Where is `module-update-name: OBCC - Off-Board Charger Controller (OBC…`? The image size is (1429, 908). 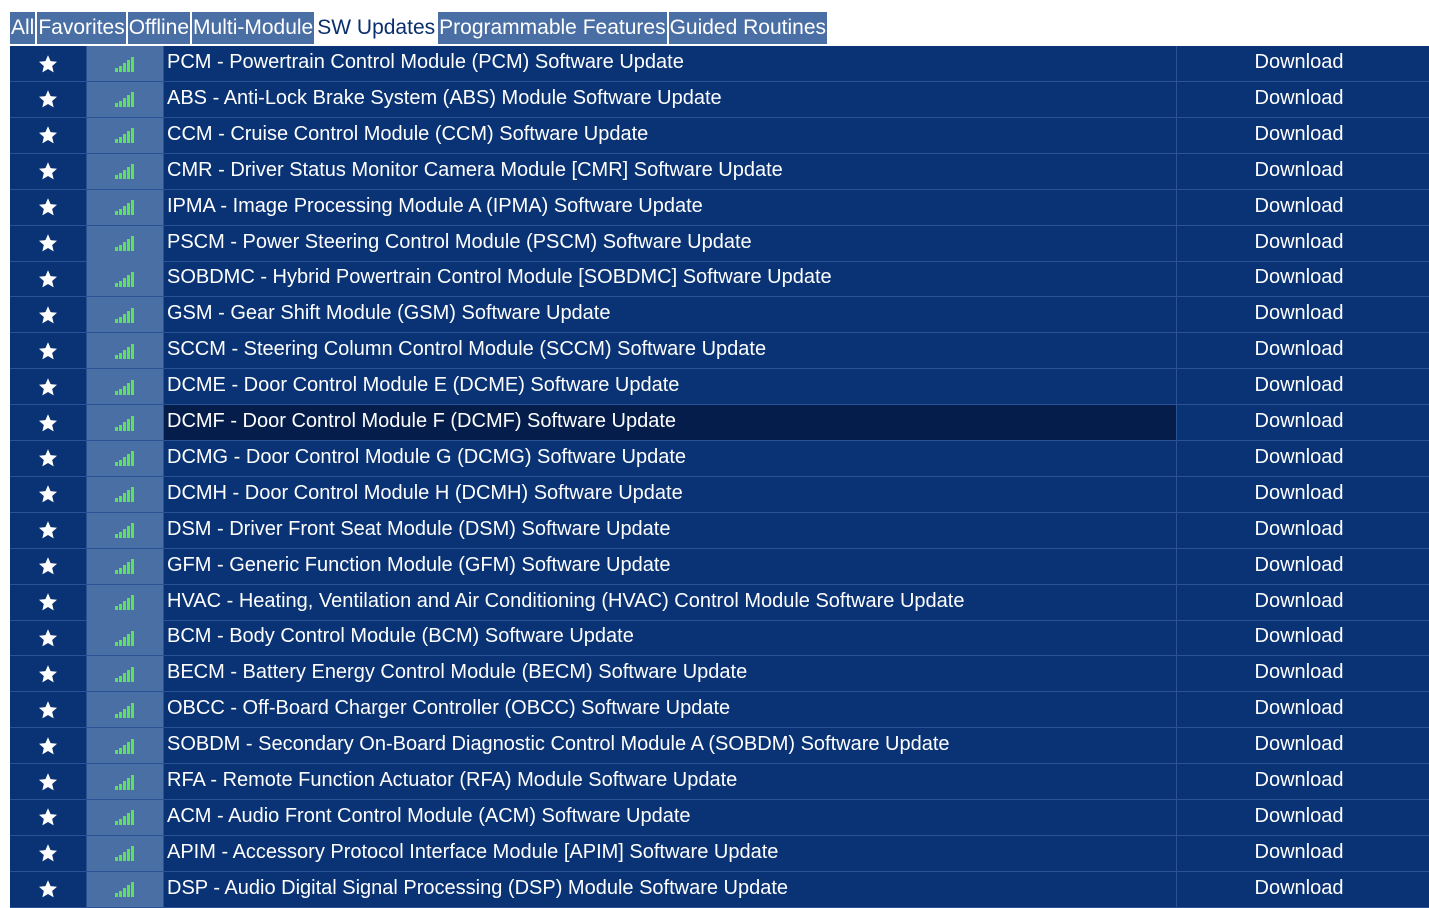 module-update-name: OBCC - Off-Board Charger Controller (OBC… is located at coordinates (670, 710).